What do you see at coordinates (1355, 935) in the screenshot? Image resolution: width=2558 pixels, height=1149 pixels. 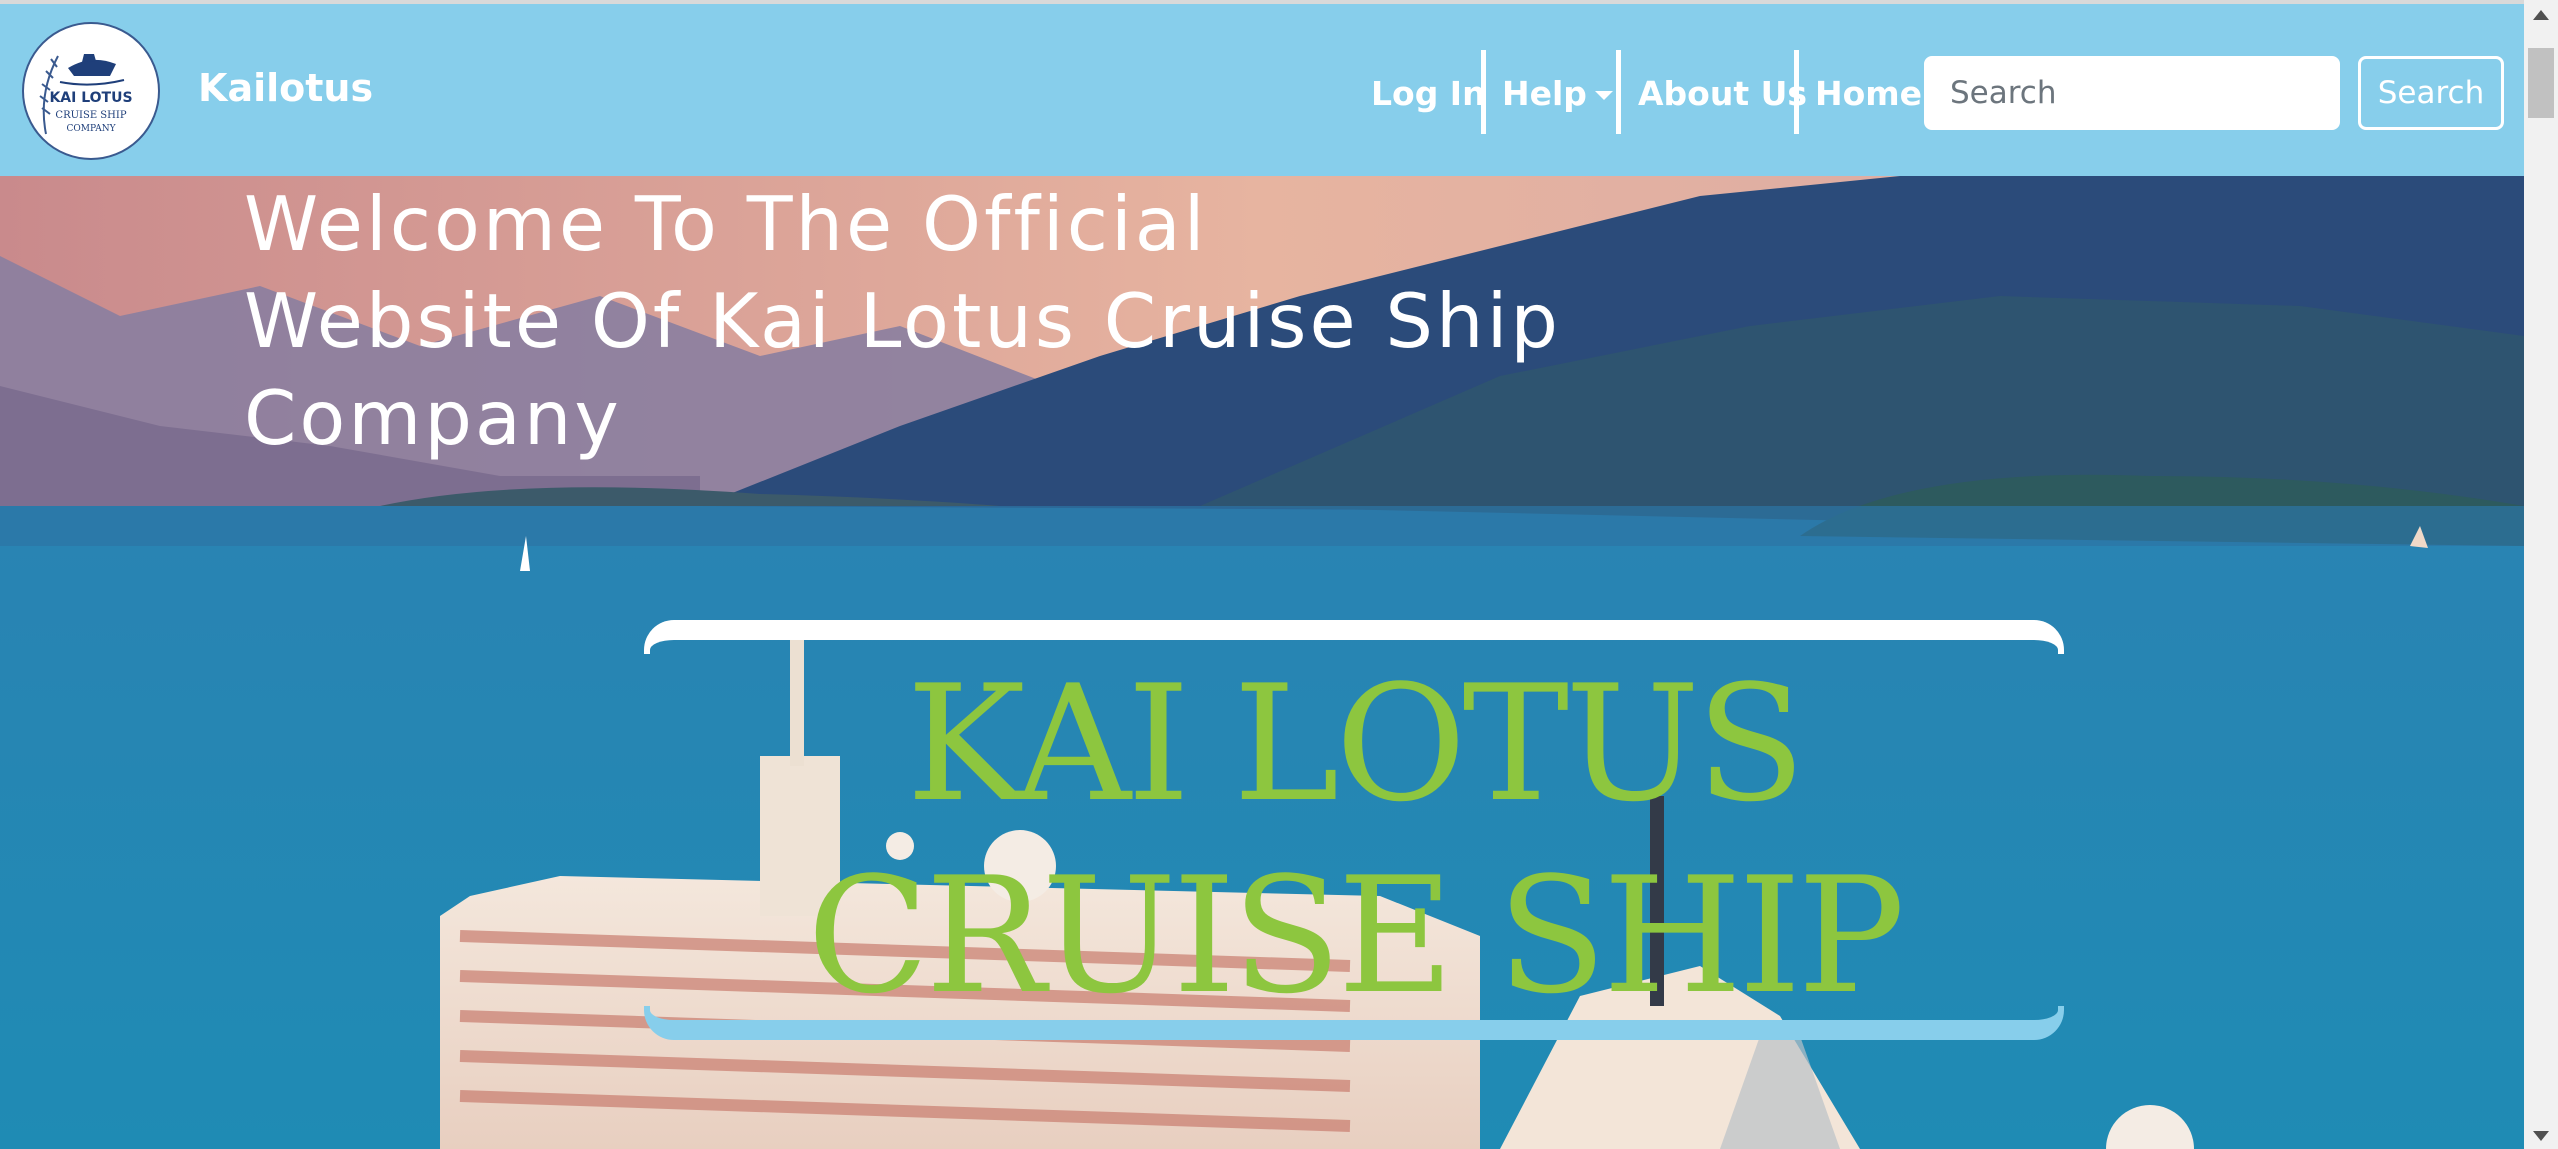 I see `banner-line: CRUISE SHIP` at bounding box center [1355, 935].